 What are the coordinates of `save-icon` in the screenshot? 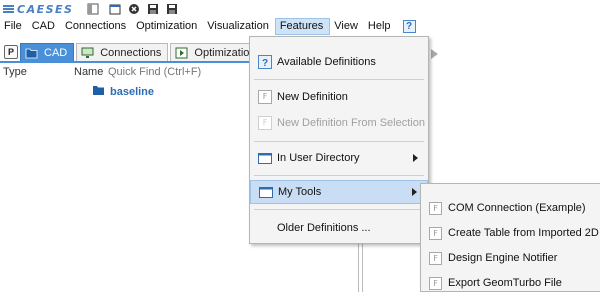 It's located at (153, 9).